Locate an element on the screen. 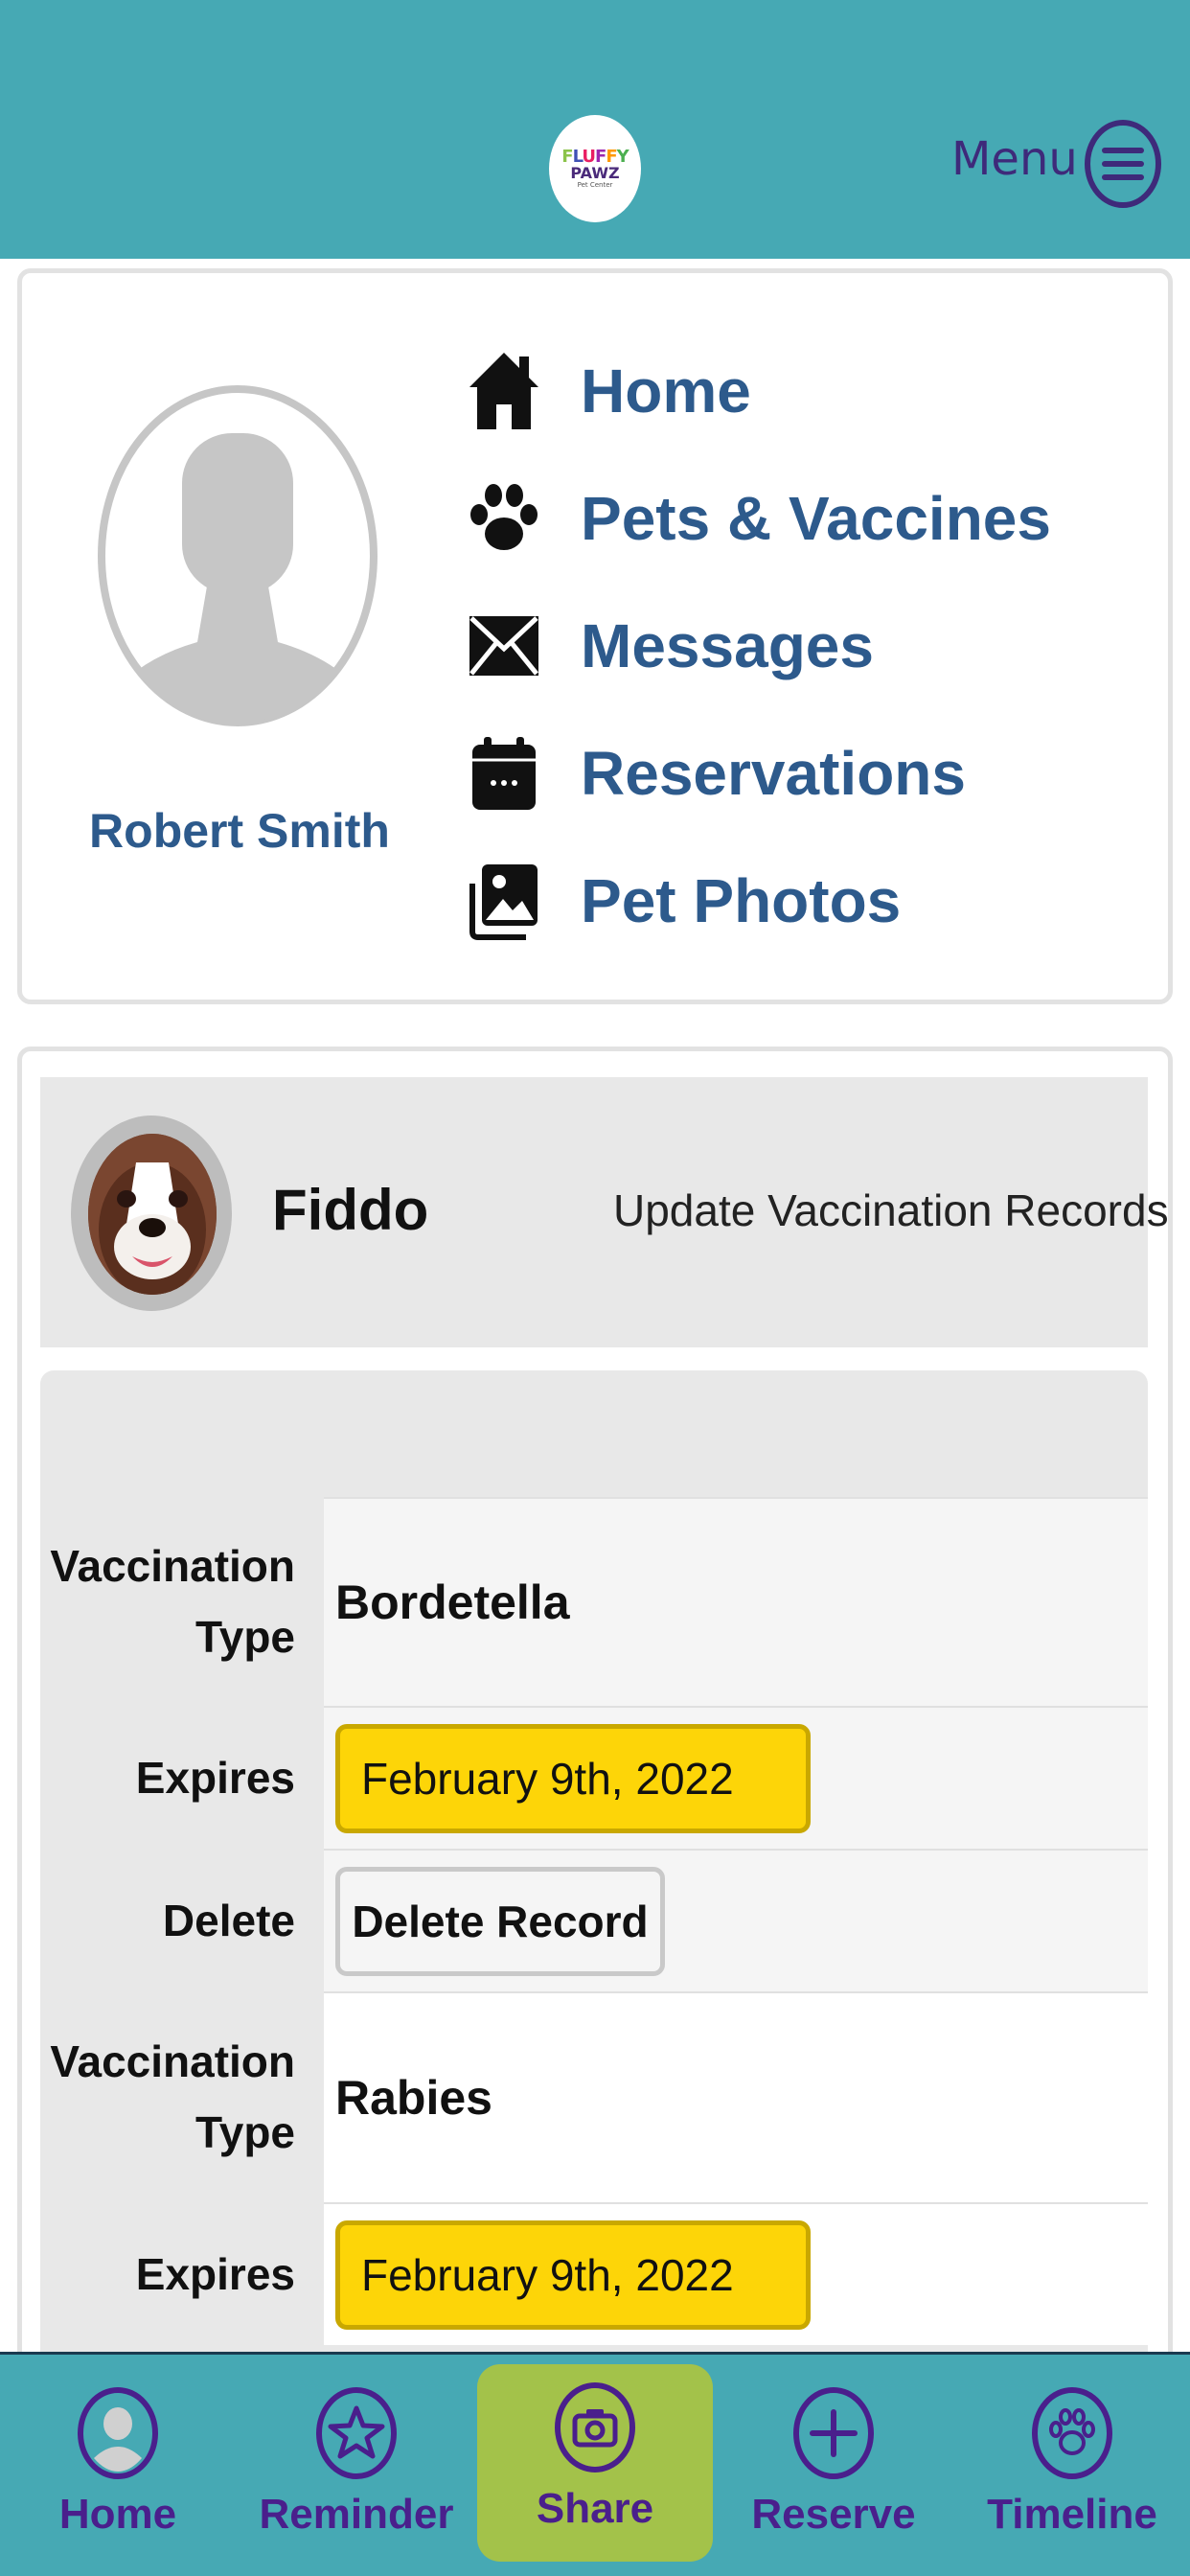  logo-tagline: Pet Center is located at coordinates (595, 185).